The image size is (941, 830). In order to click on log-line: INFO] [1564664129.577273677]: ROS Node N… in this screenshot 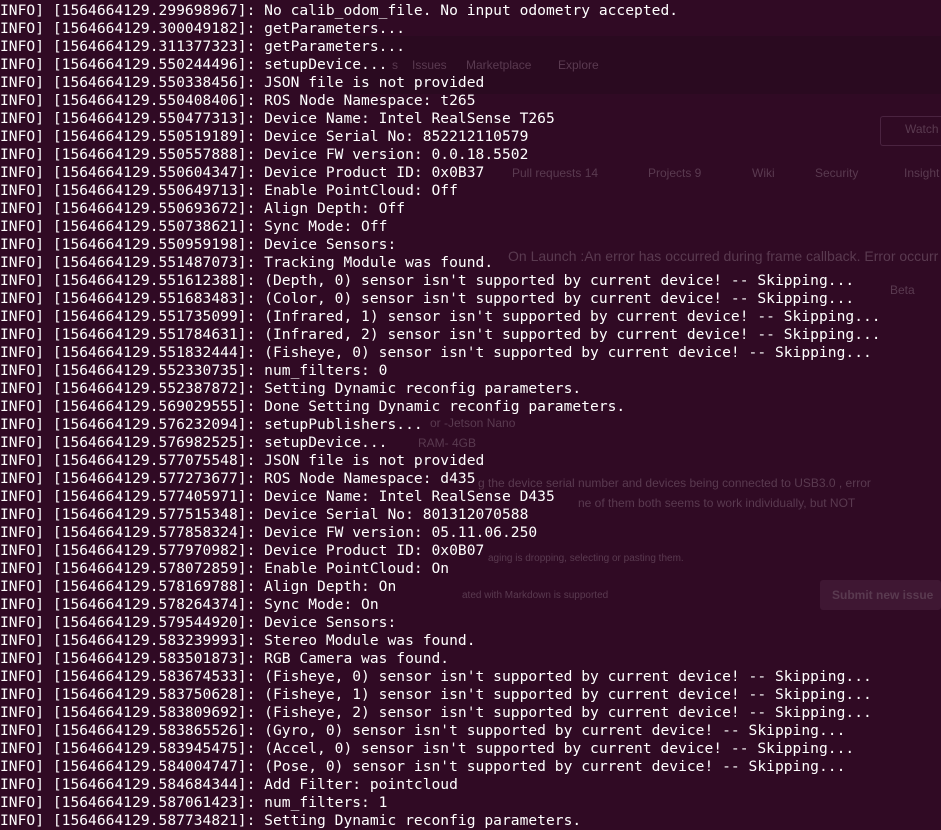, I will do `click(238, 478)`.